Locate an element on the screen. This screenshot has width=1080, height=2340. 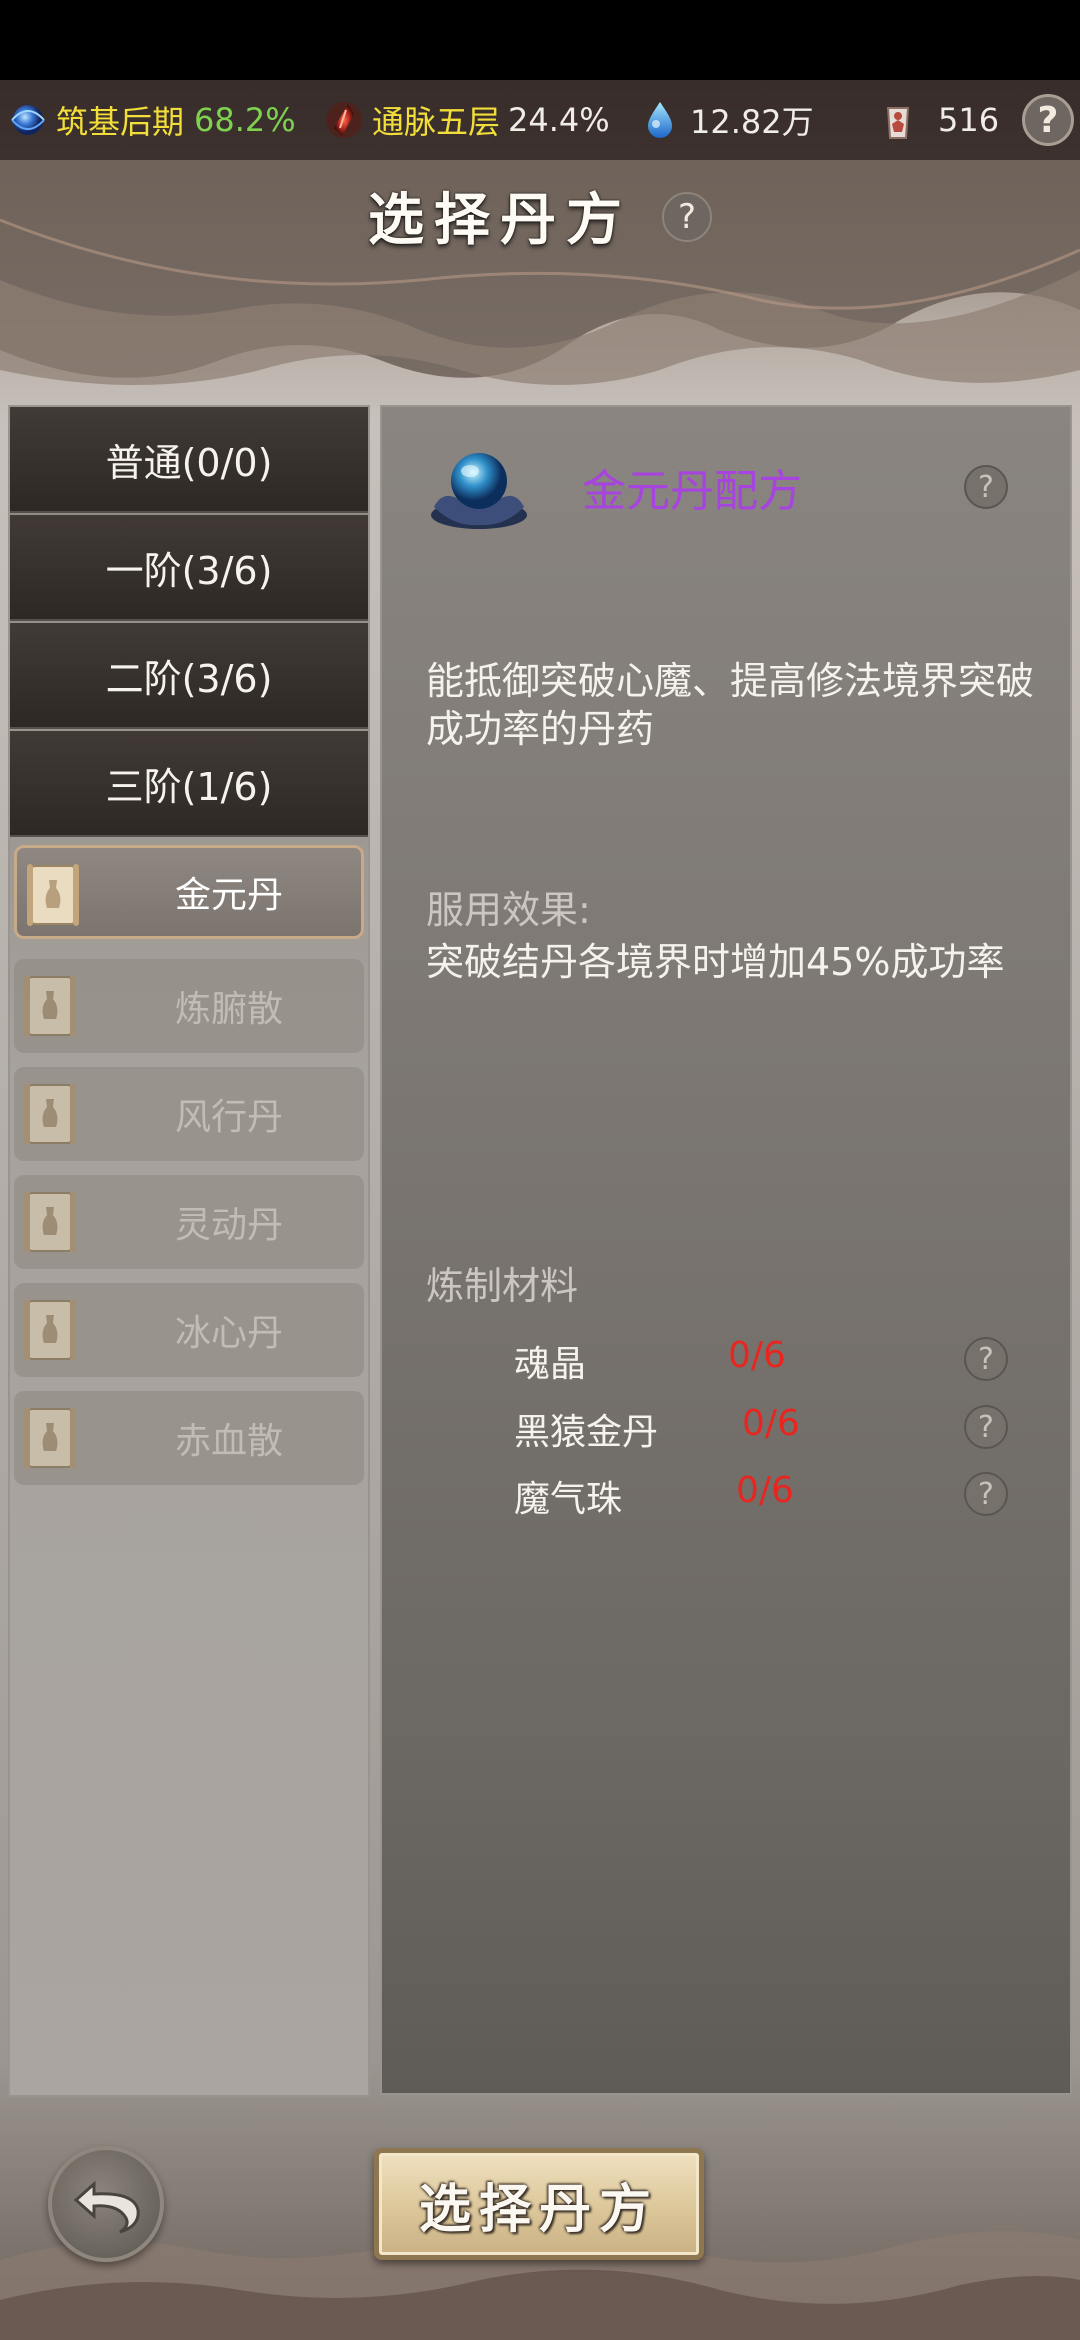
effect-label: 服用效果: is located at coordinates (508, 910).